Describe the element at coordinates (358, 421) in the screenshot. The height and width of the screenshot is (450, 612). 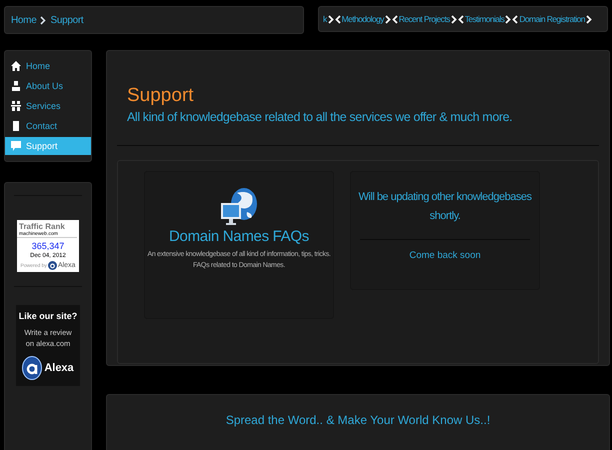
I see `banner-text: Spread the Word.. & Make Your World Know Us..!` at that location.